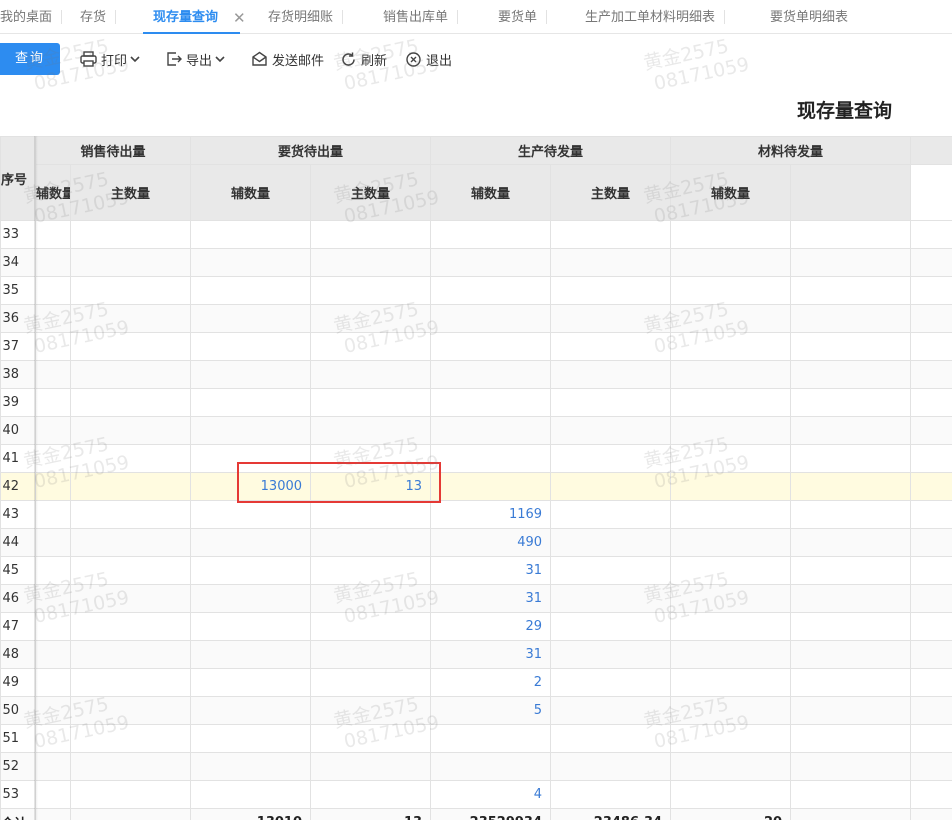  Describe the element at coordinates (18, 234) in the screenshot. I see `row-seq: 33` at that location.